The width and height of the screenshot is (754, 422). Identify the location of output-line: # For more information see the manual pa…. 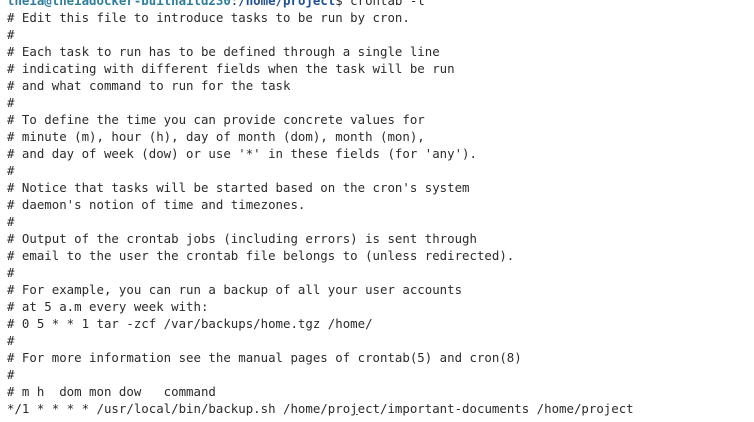
(264, 357).